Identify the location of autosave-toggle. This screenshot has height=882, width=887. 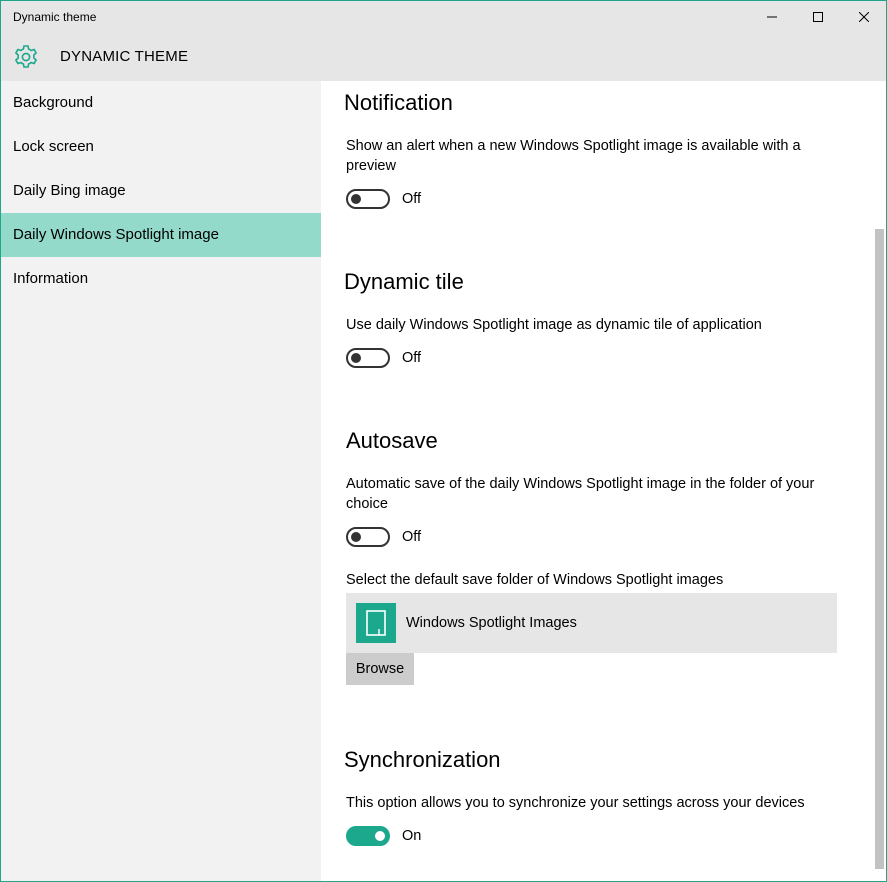
(368, 537).